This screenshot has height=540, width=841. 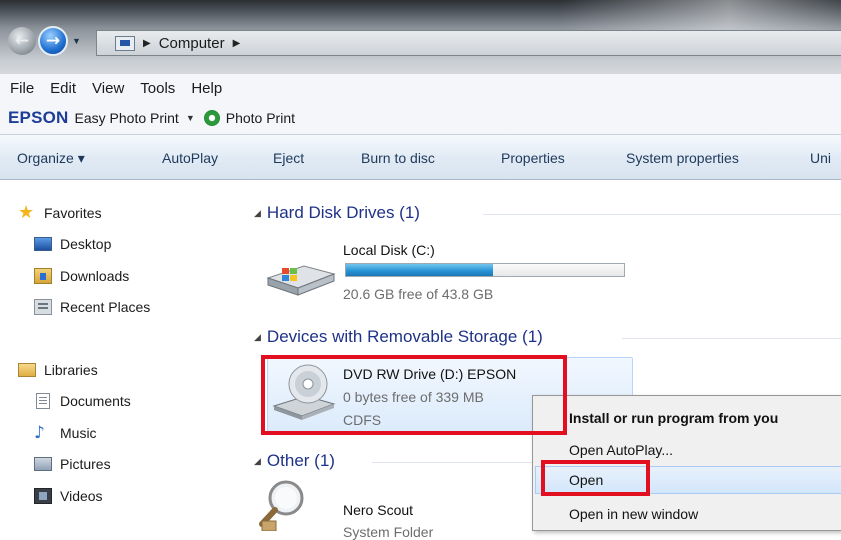 I want to click on organize-button: Organize ▾, so click(x=51, y=158).